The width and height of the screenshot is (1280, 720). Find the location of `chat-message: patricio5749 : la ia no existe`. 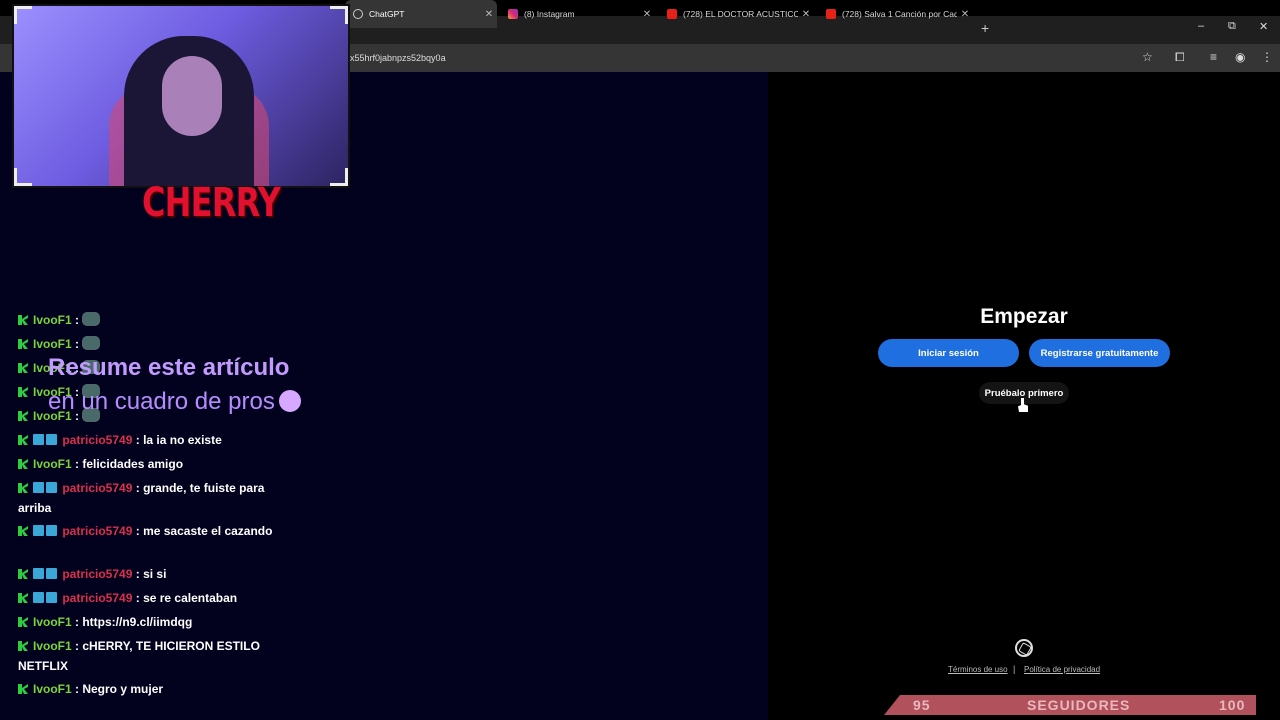

chat-message: patricio5749 : la ia no existe is located at coordinates (148, 440).